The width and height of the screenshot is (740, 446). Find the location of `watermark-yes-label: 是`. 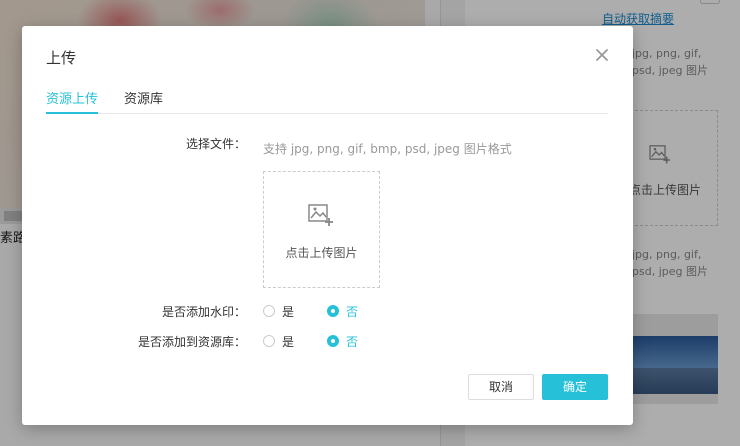

watermark-yes-label: 是 is located at coordinates (288, 311).